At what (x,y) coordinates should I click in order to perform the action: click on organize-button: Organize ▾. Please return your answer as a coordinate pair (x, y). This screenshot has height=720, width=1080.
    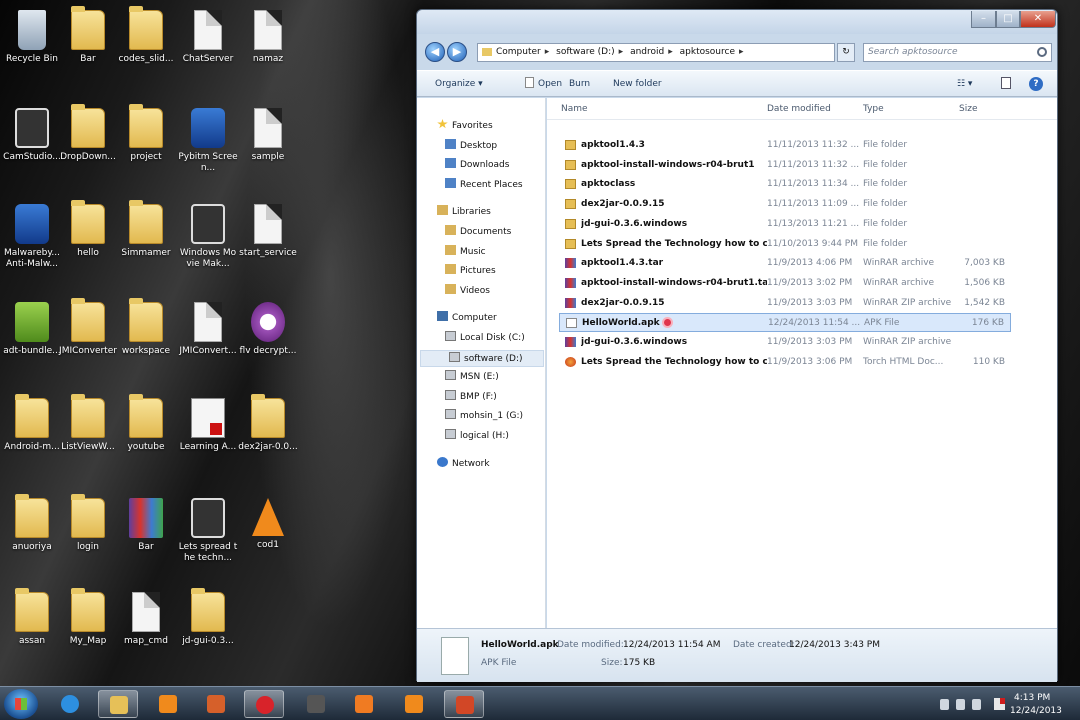
    Looking at the image, I should click on (459, 84).